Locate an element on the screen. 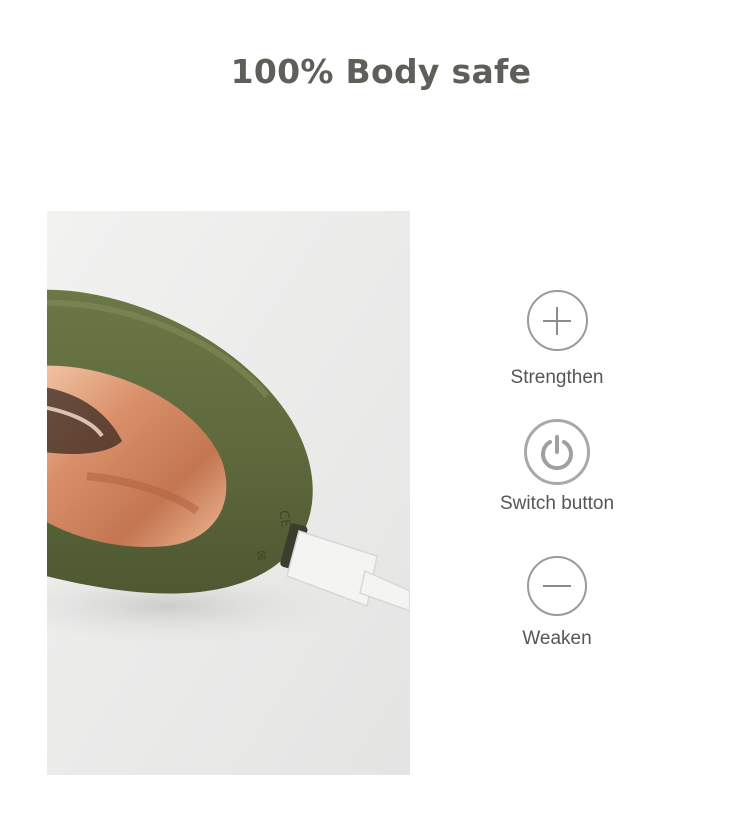 The width and height of the screenshot is (750, 820). switch-control: Switch button is located at coordinates (557, 467).